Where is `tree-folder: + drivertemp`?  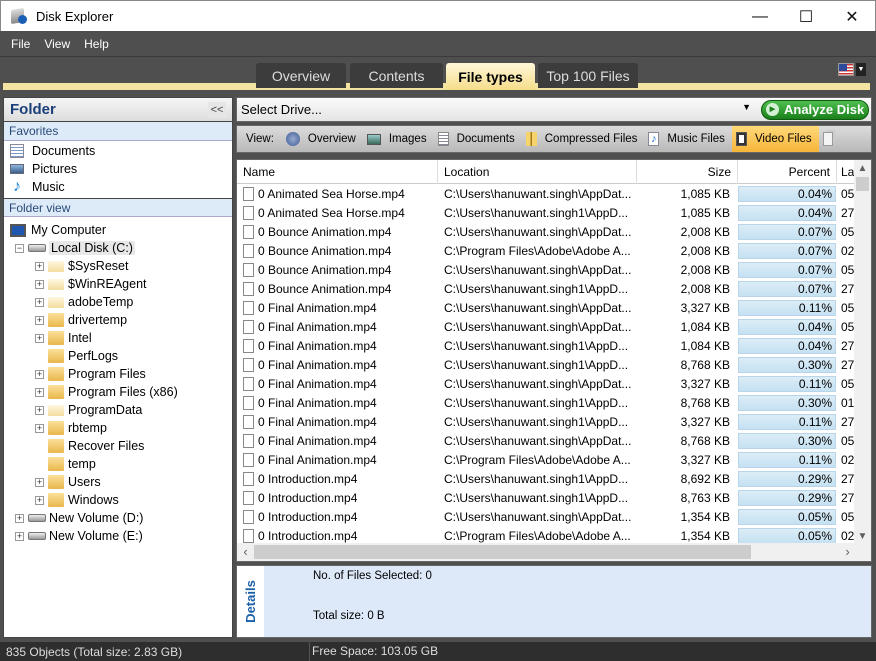
tree-folder: + drivertemp is located at coordinates (118, 320).